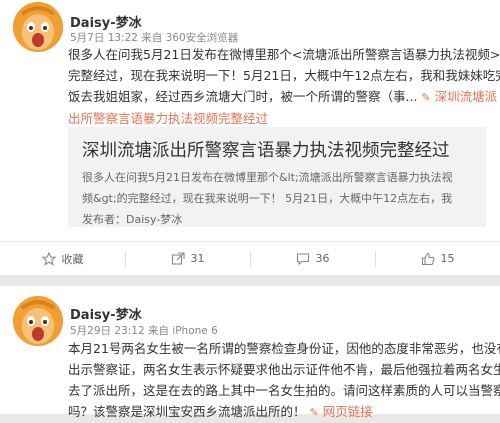 The image size is (500, 423). What do you see at coordinates (197, 258) in the screenshot?
I see `forward-count: 31` at bounding box center [197, 258].